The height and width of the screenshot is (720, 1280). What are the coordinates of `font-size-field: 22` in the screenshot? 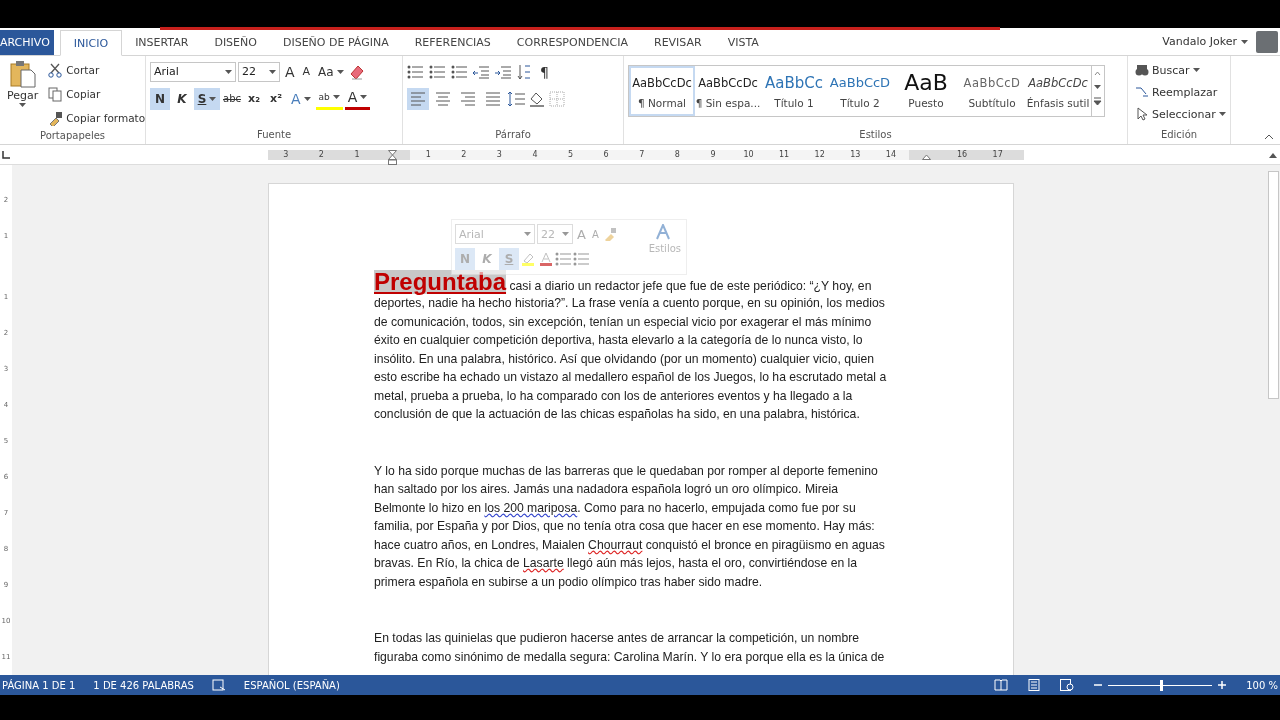 It's located at (259, 71).